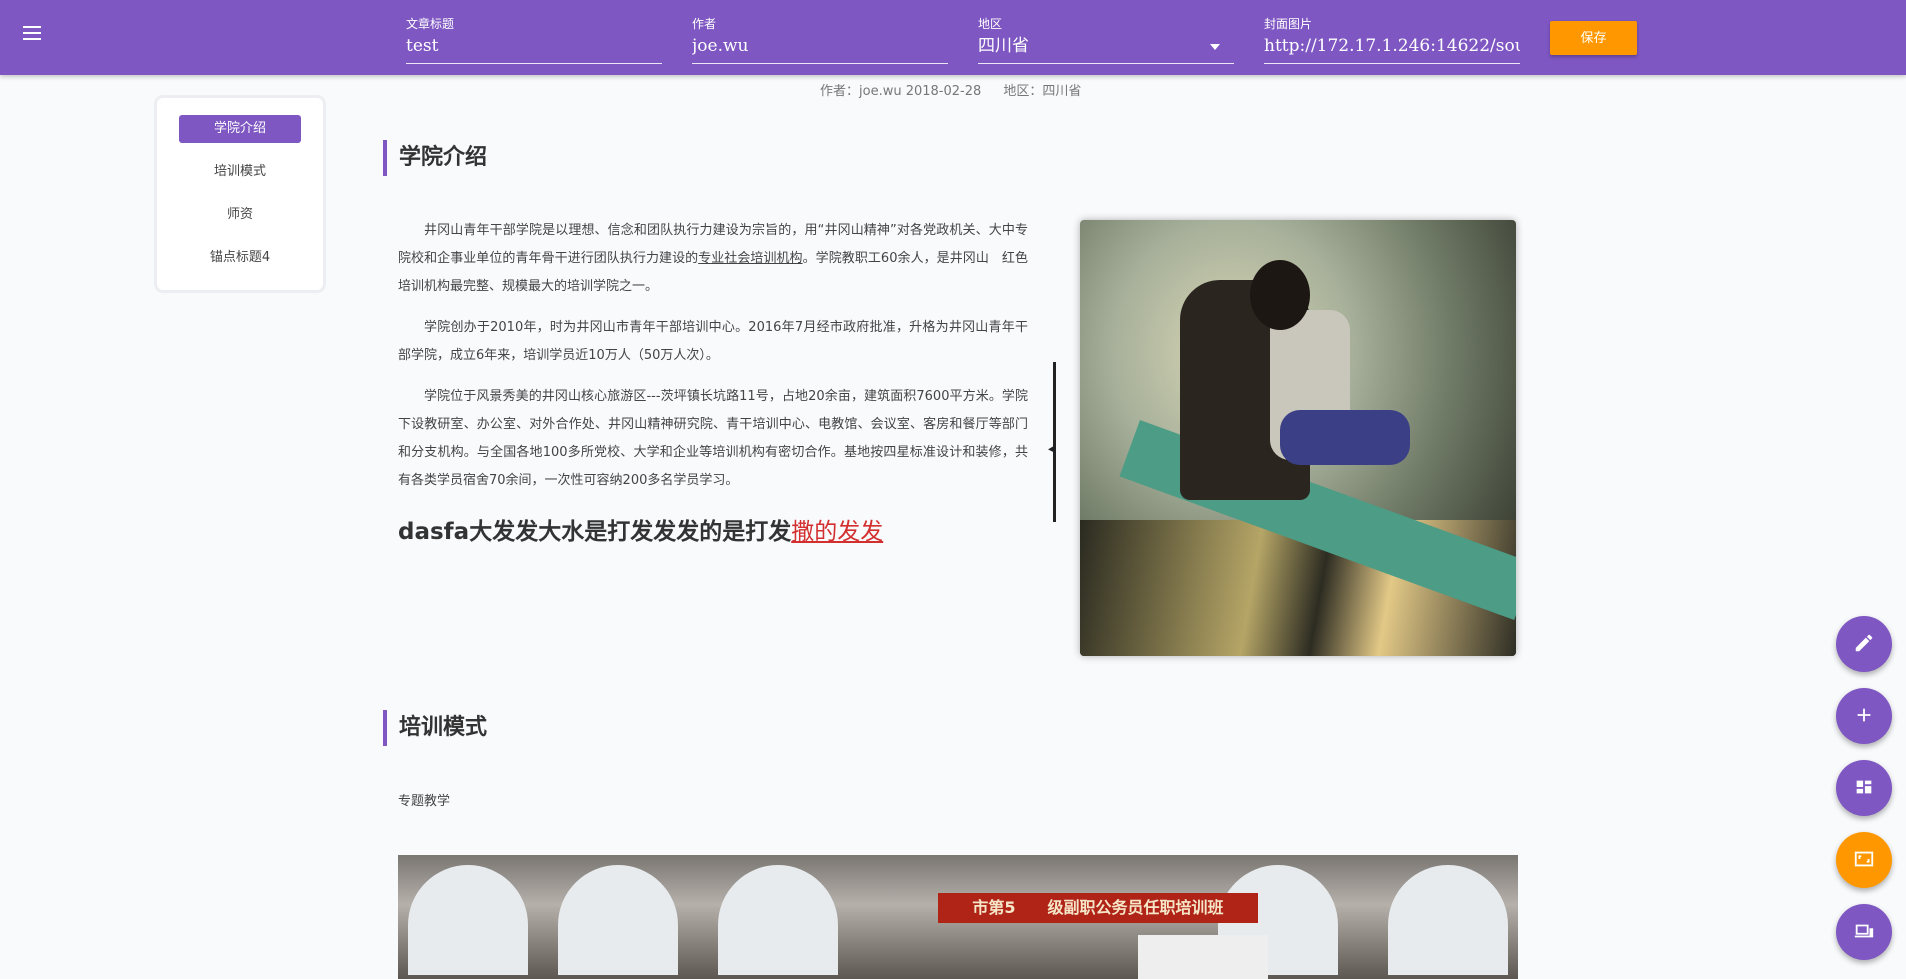 This screenshot has width=1906, height=979. What do you see at coordinates (750, 258) in the screenshot?
I see `intro-underlined-text: 专业社会培训机构` at bounding box center [750, 258].